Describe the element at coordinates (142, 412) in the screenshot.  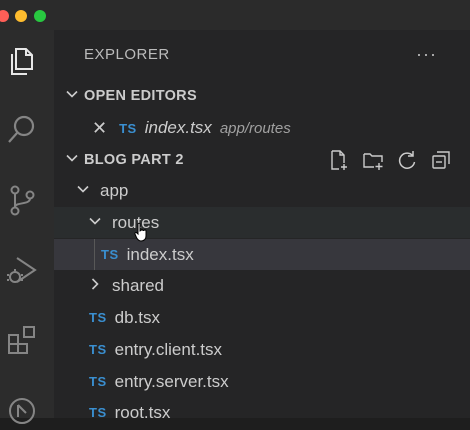
I see `file-name: root.tsx` at that location.